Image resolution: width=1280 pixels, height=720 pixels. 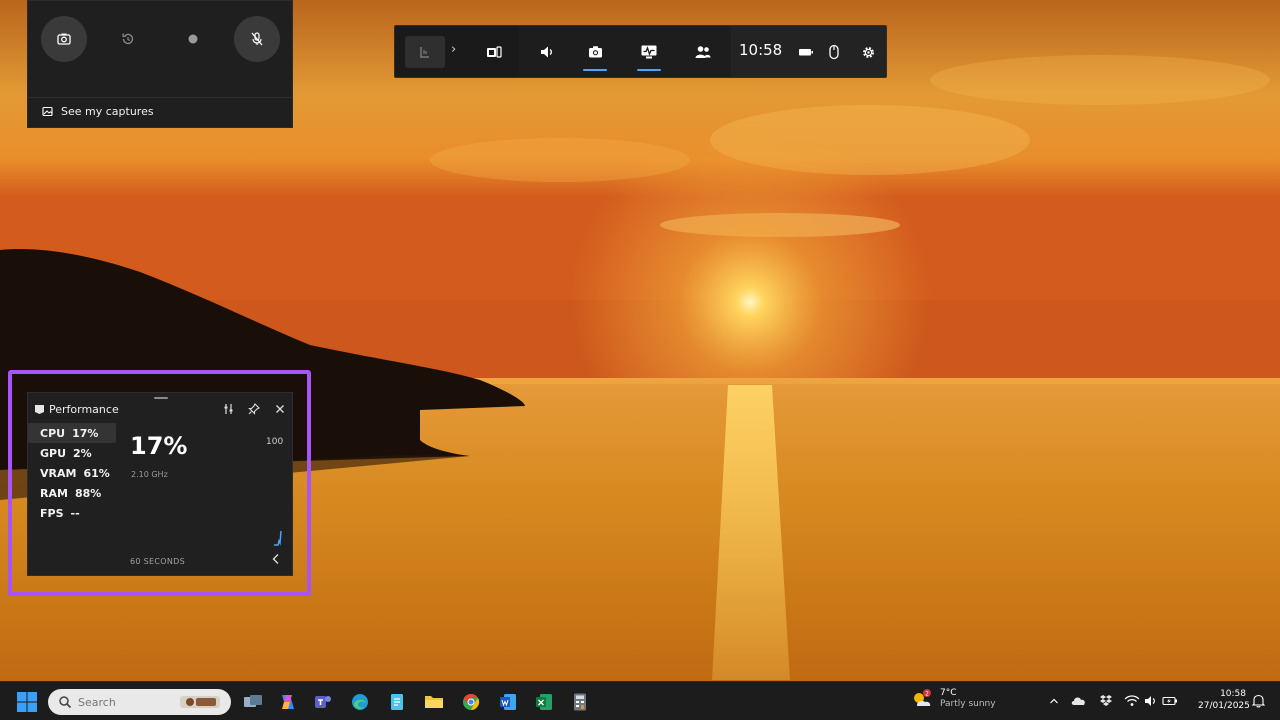 I want to click on taskbar-edge, so click(x=360, y=702).